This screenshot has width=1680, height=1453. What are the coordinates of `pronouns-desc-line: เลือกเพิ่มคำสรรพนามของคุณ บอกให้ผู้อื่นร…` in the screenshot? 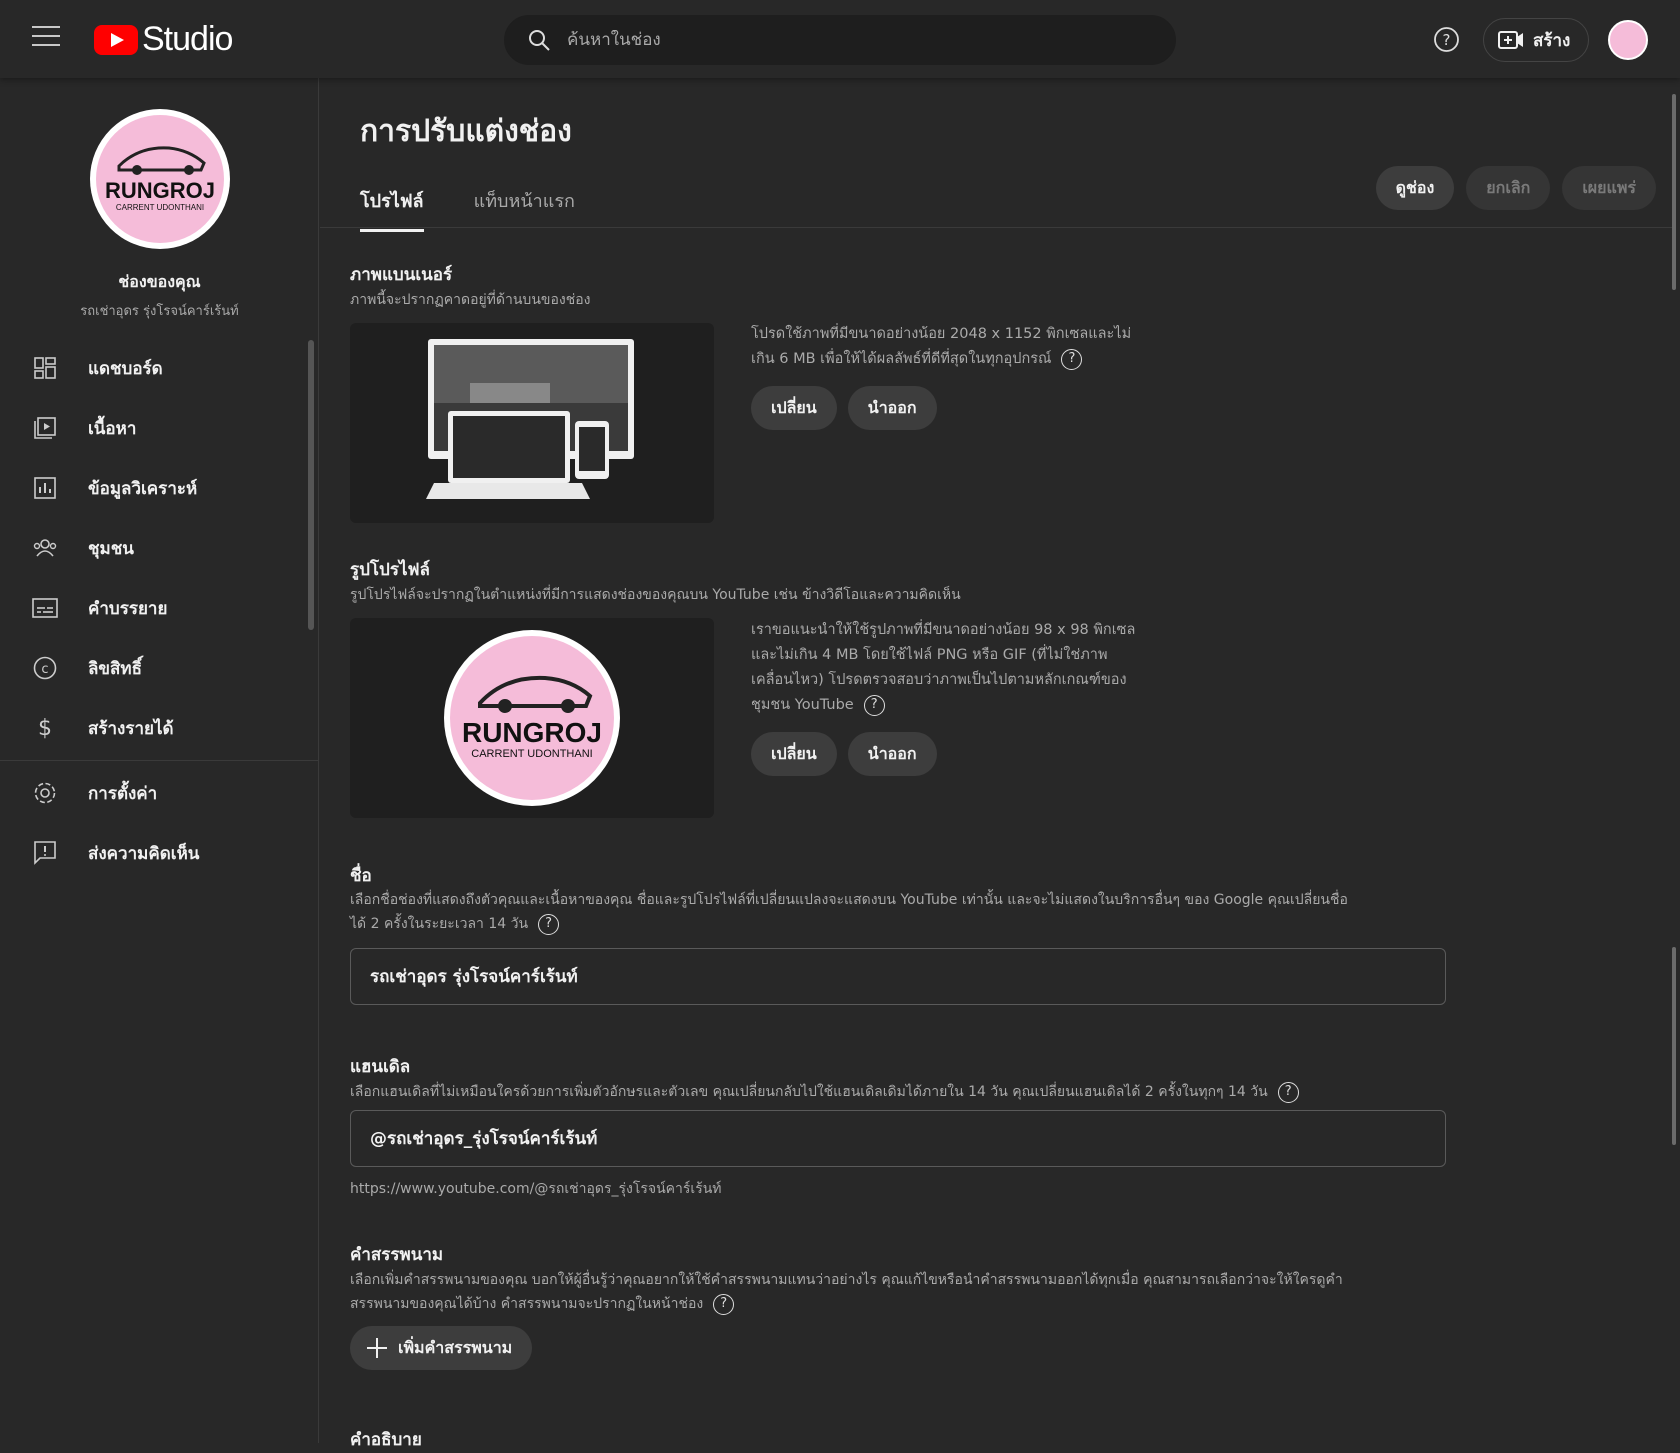 It's located at (846, 1280).